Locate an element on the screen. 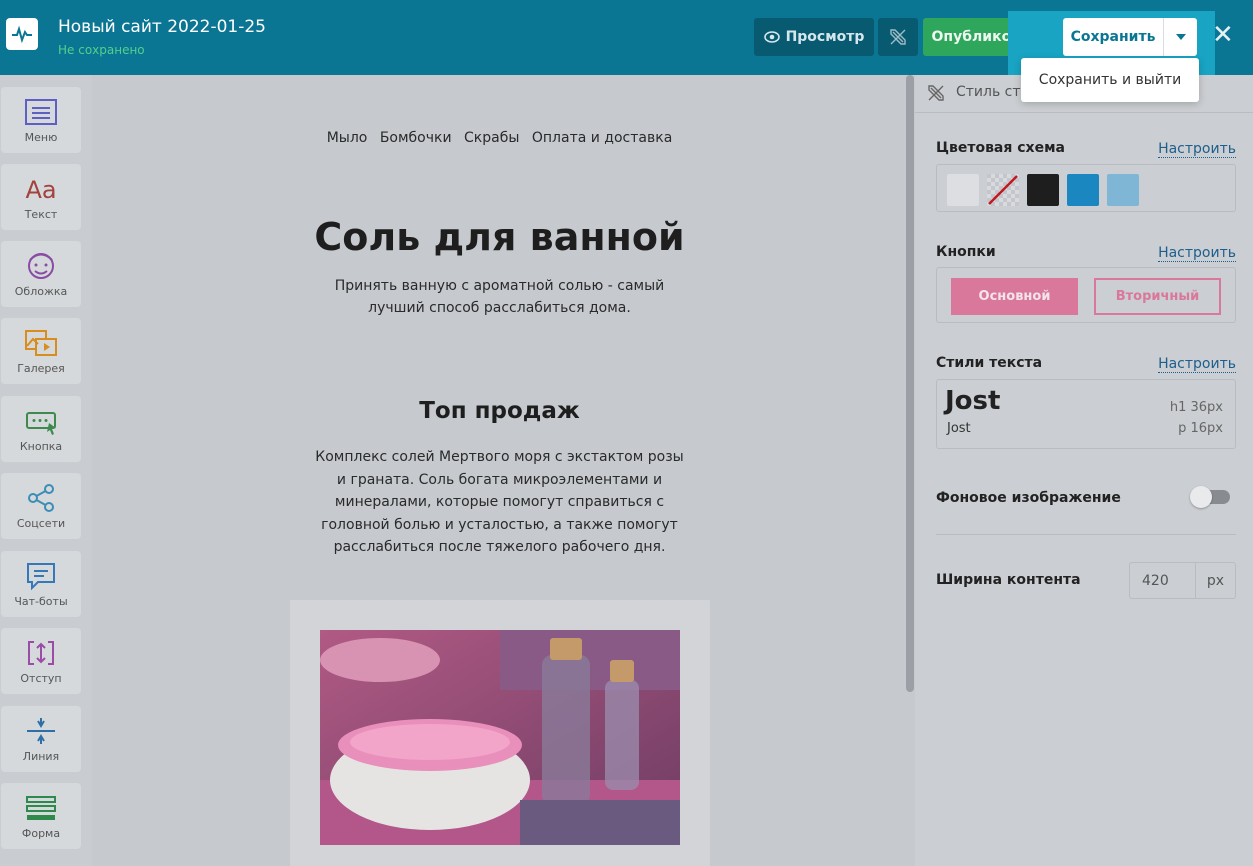 The width and height of the screenshot is (1253, 866). sidebar-item-label: Меню is located at coordinates (41, 137).